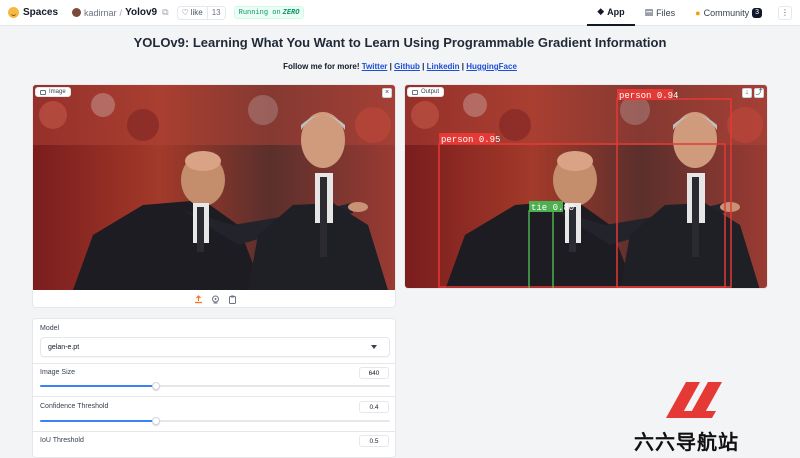  I want to click on hugging-face-icon, so click(13, 12).